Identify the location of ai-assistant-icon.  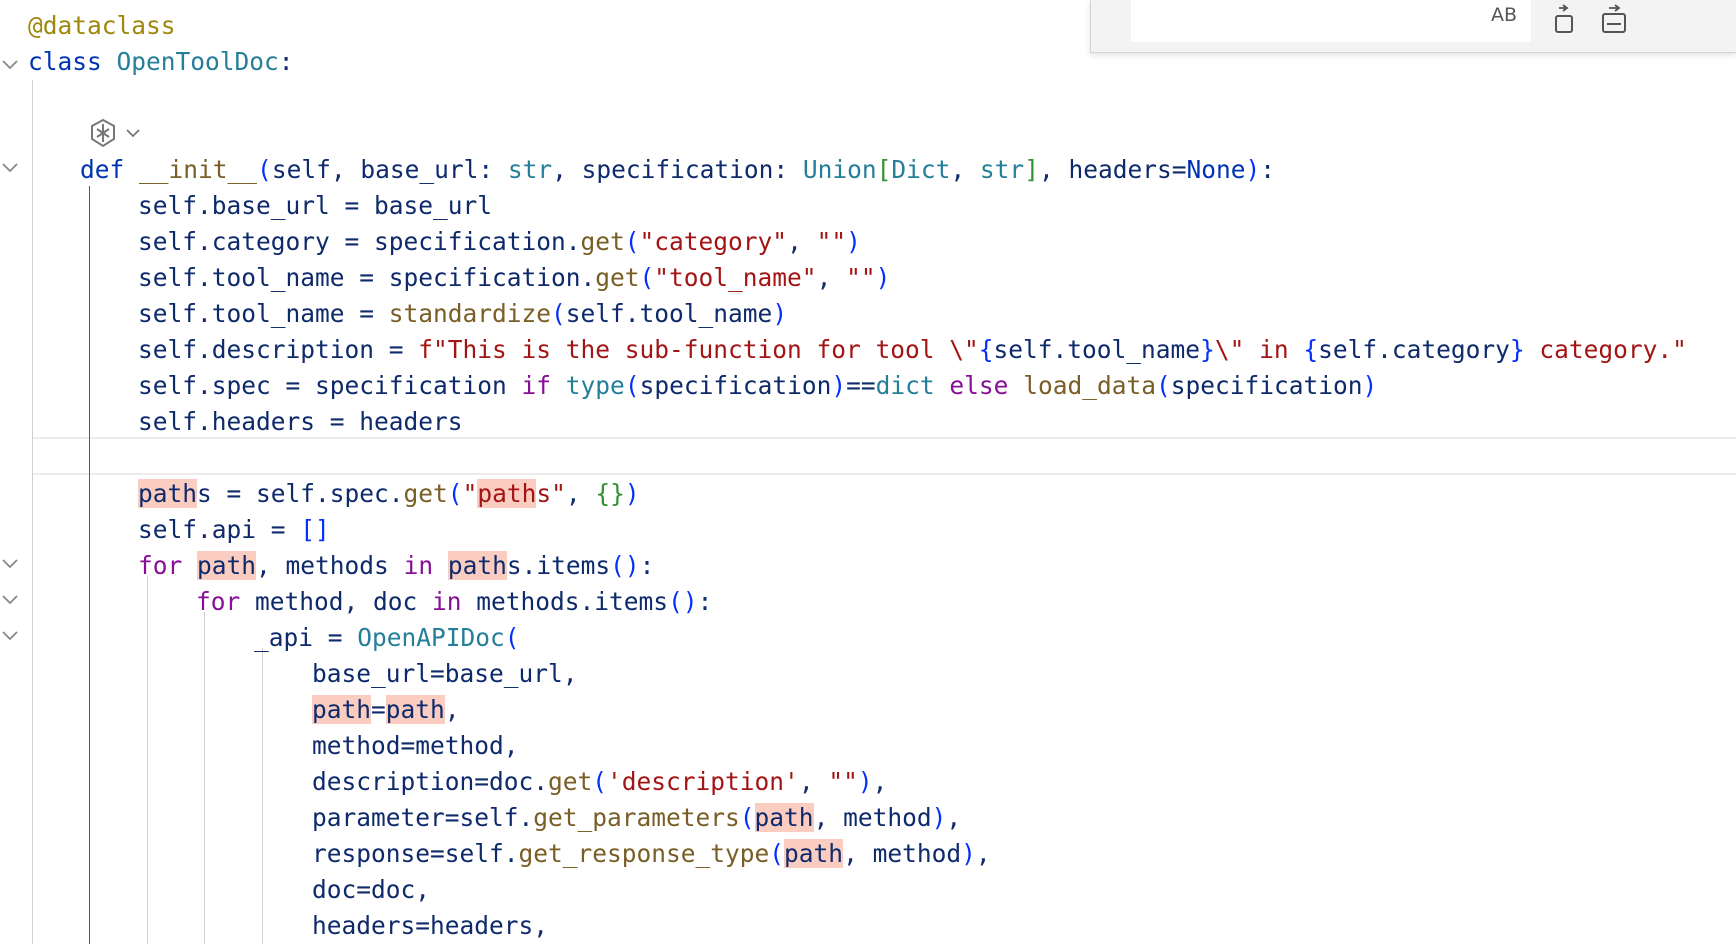
(103, 133).